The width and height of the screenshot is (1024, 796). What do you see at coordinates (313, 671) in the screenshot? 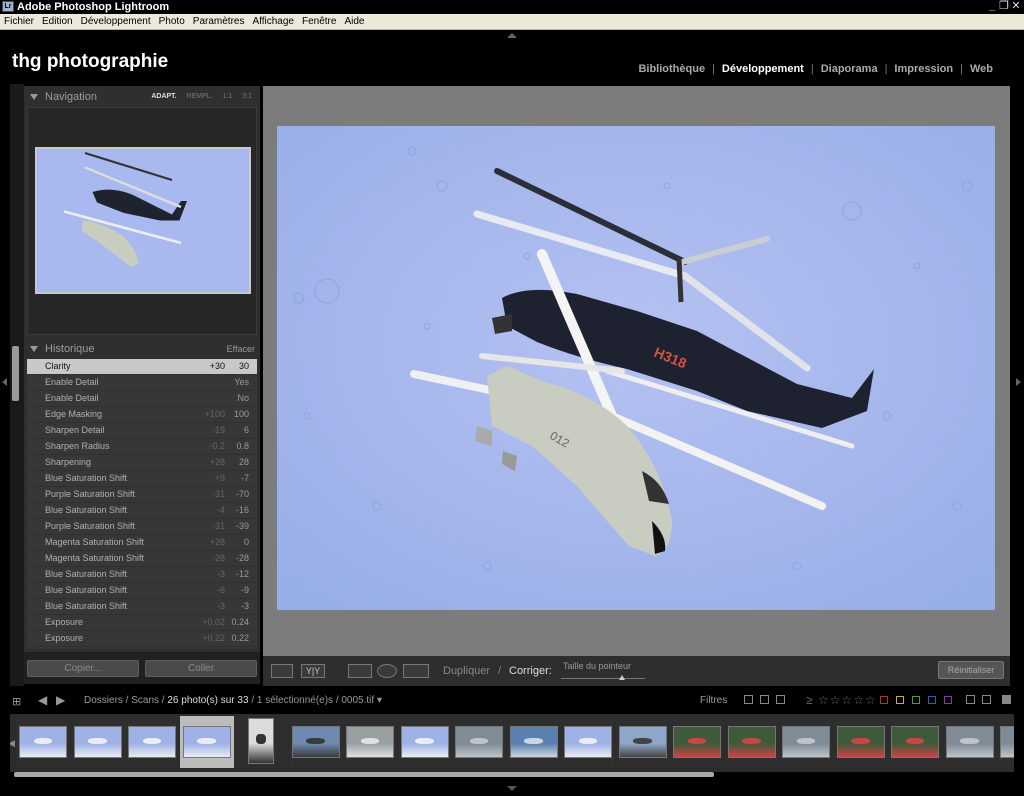
I see `before-after-icon: Y|Y` at bounding box center [313, 671].